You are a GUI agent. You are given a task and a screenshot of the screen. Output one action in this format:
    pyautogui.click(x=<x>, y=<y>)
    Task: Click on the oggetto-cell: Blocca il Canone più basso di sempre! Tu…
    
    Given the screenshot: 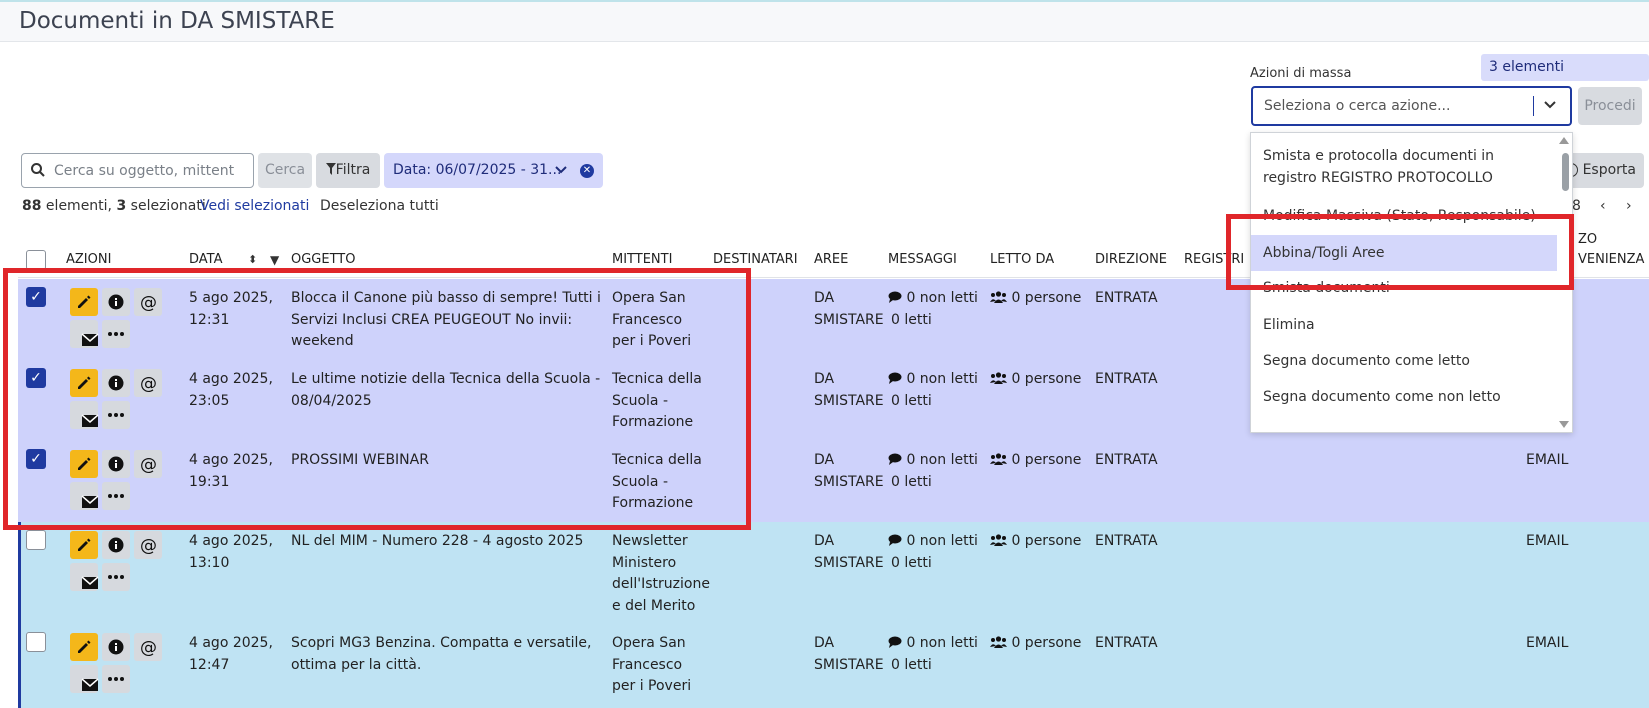 What is the action you would take?
    pyautogui.click(x=450, y=320)
    